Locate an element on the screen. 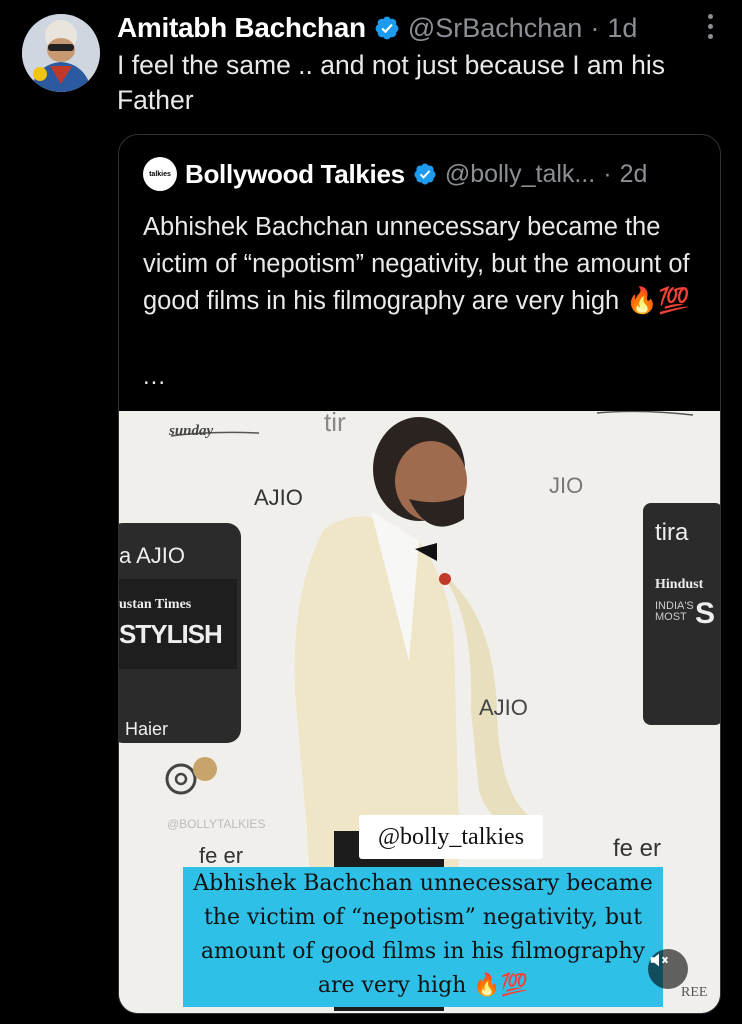  more-options-icon is located at coordinates (710, 29).